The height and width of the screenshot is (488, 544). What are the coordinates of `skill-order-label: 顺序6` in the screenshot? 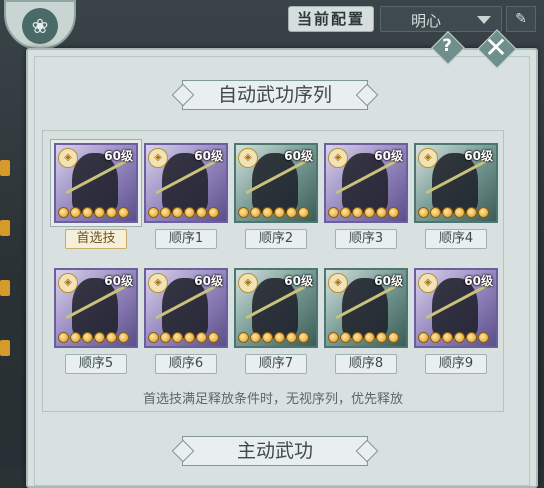 It's located at (186, 364).